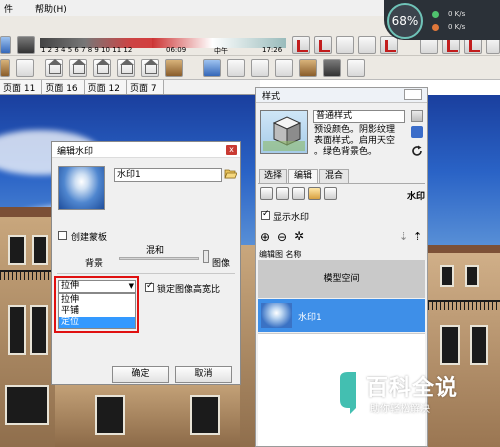 Image resolution: width=500 pixels, height=447 pixels. Describe the element at coordinates (323, 45) in the screenshot. I see `pushpull-tool-icon` at that location.